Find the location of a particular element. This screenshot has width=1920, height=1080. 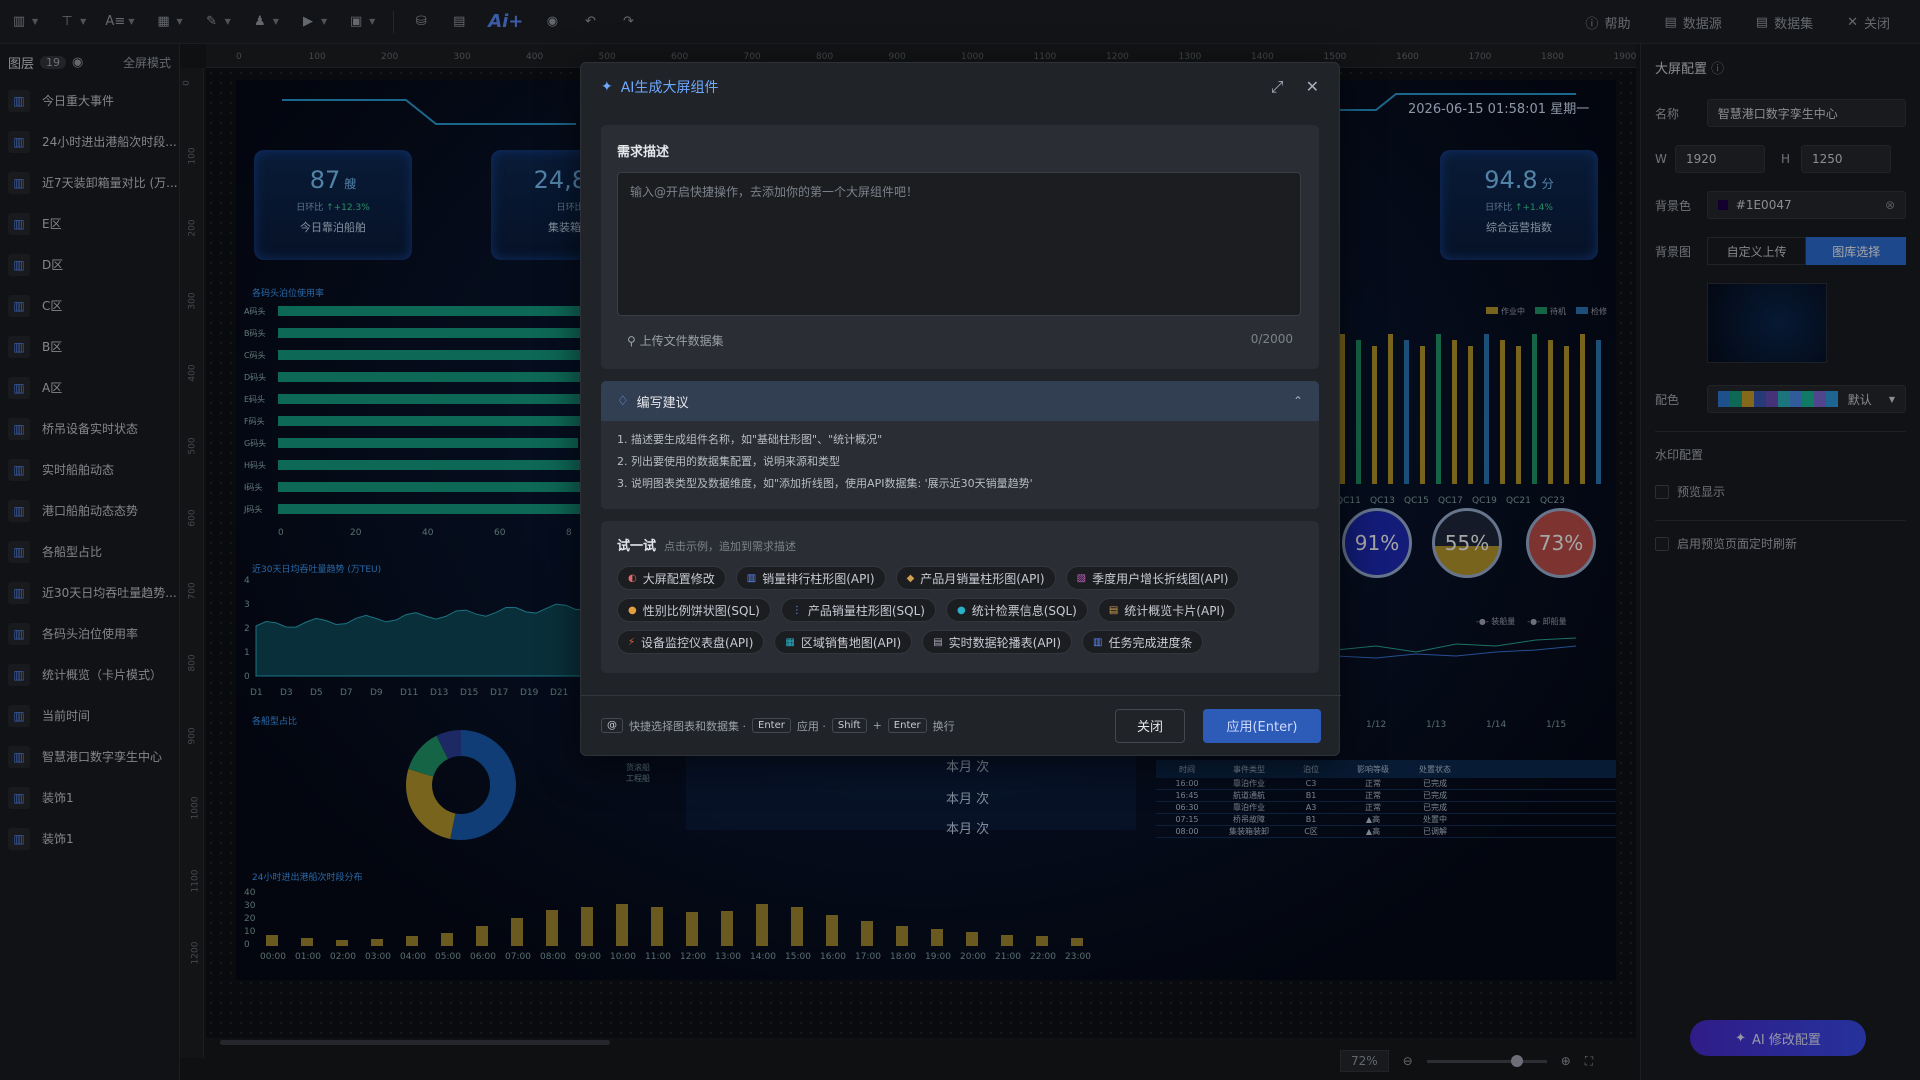

try-header: 试一试 点击示例，追加到需求描述 is located at coordinates (960, 544).